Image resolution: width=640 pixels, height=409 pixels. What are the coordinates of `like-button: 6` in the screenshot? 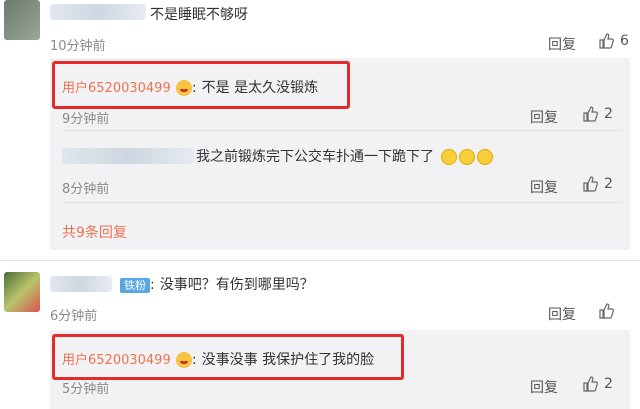 It's located at (613, 41).